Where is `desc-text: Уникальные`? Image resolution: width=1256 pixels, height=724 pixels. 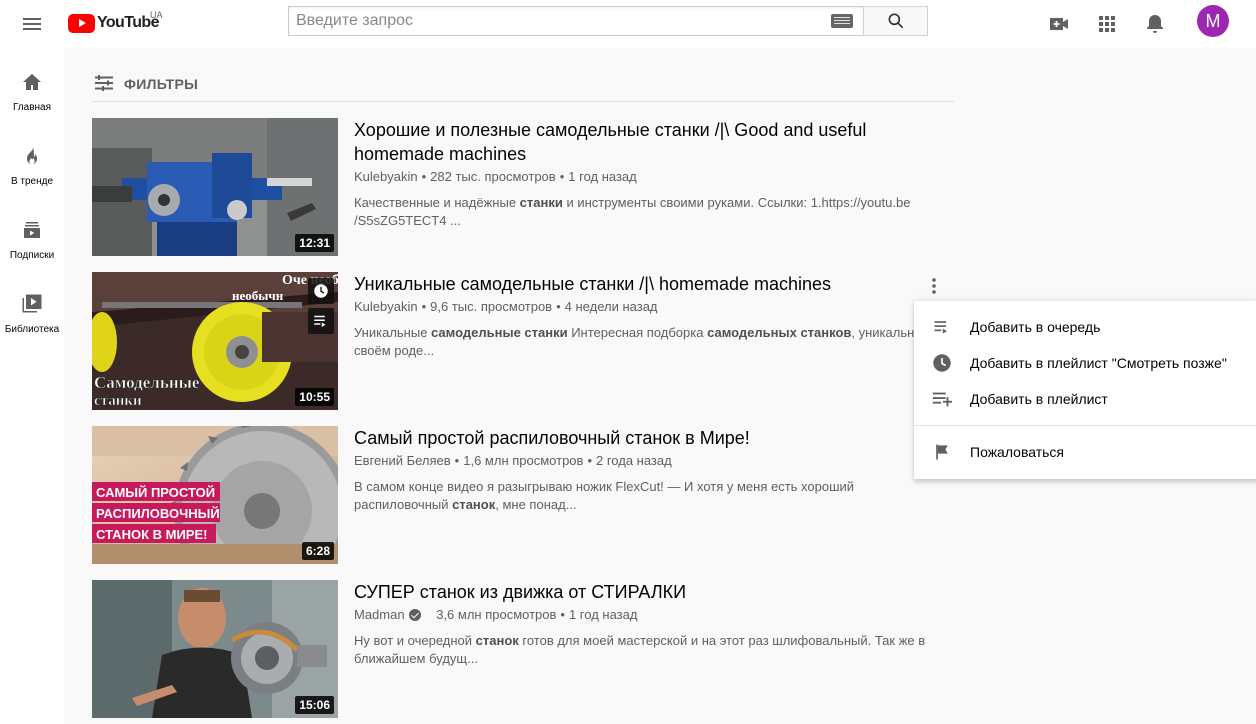 desc-text: Уникальные is located at coordinates (393, 332).